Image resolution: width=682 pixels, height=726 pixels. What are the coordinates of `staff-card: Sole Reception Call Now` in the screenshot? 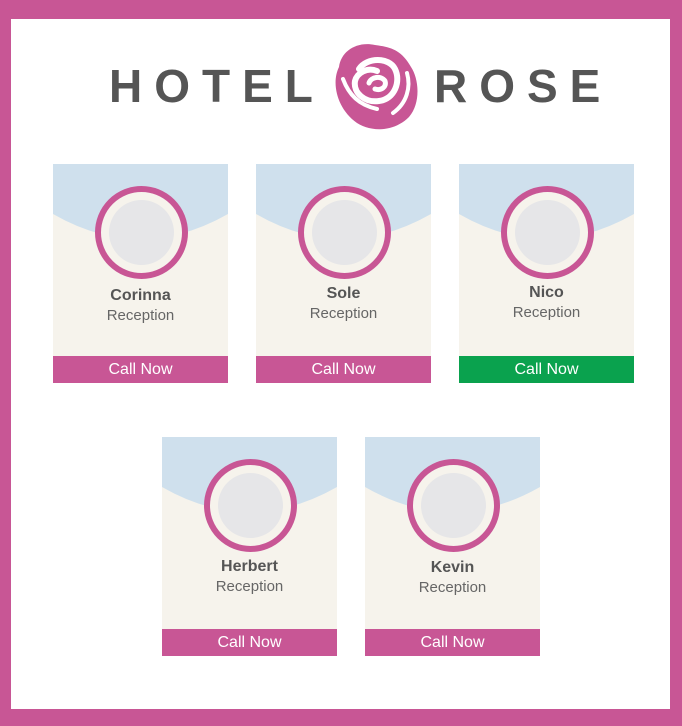 It's located at (343, 273).